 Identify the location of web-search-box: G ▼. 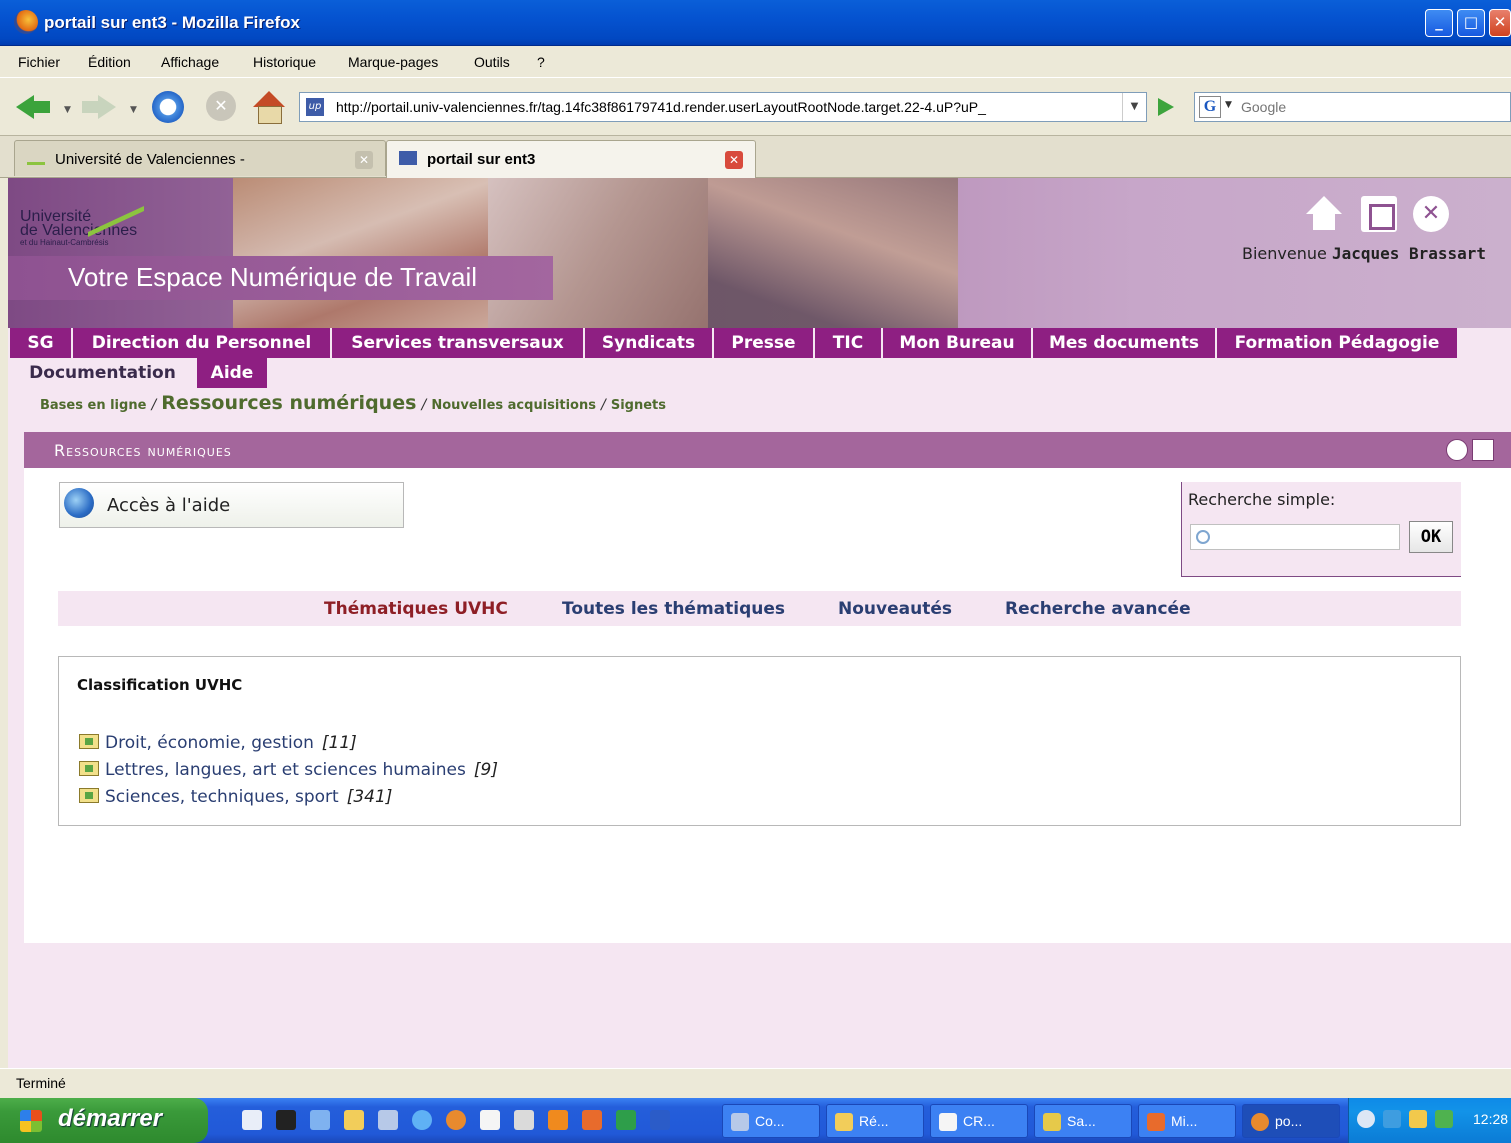
(1352, 107).